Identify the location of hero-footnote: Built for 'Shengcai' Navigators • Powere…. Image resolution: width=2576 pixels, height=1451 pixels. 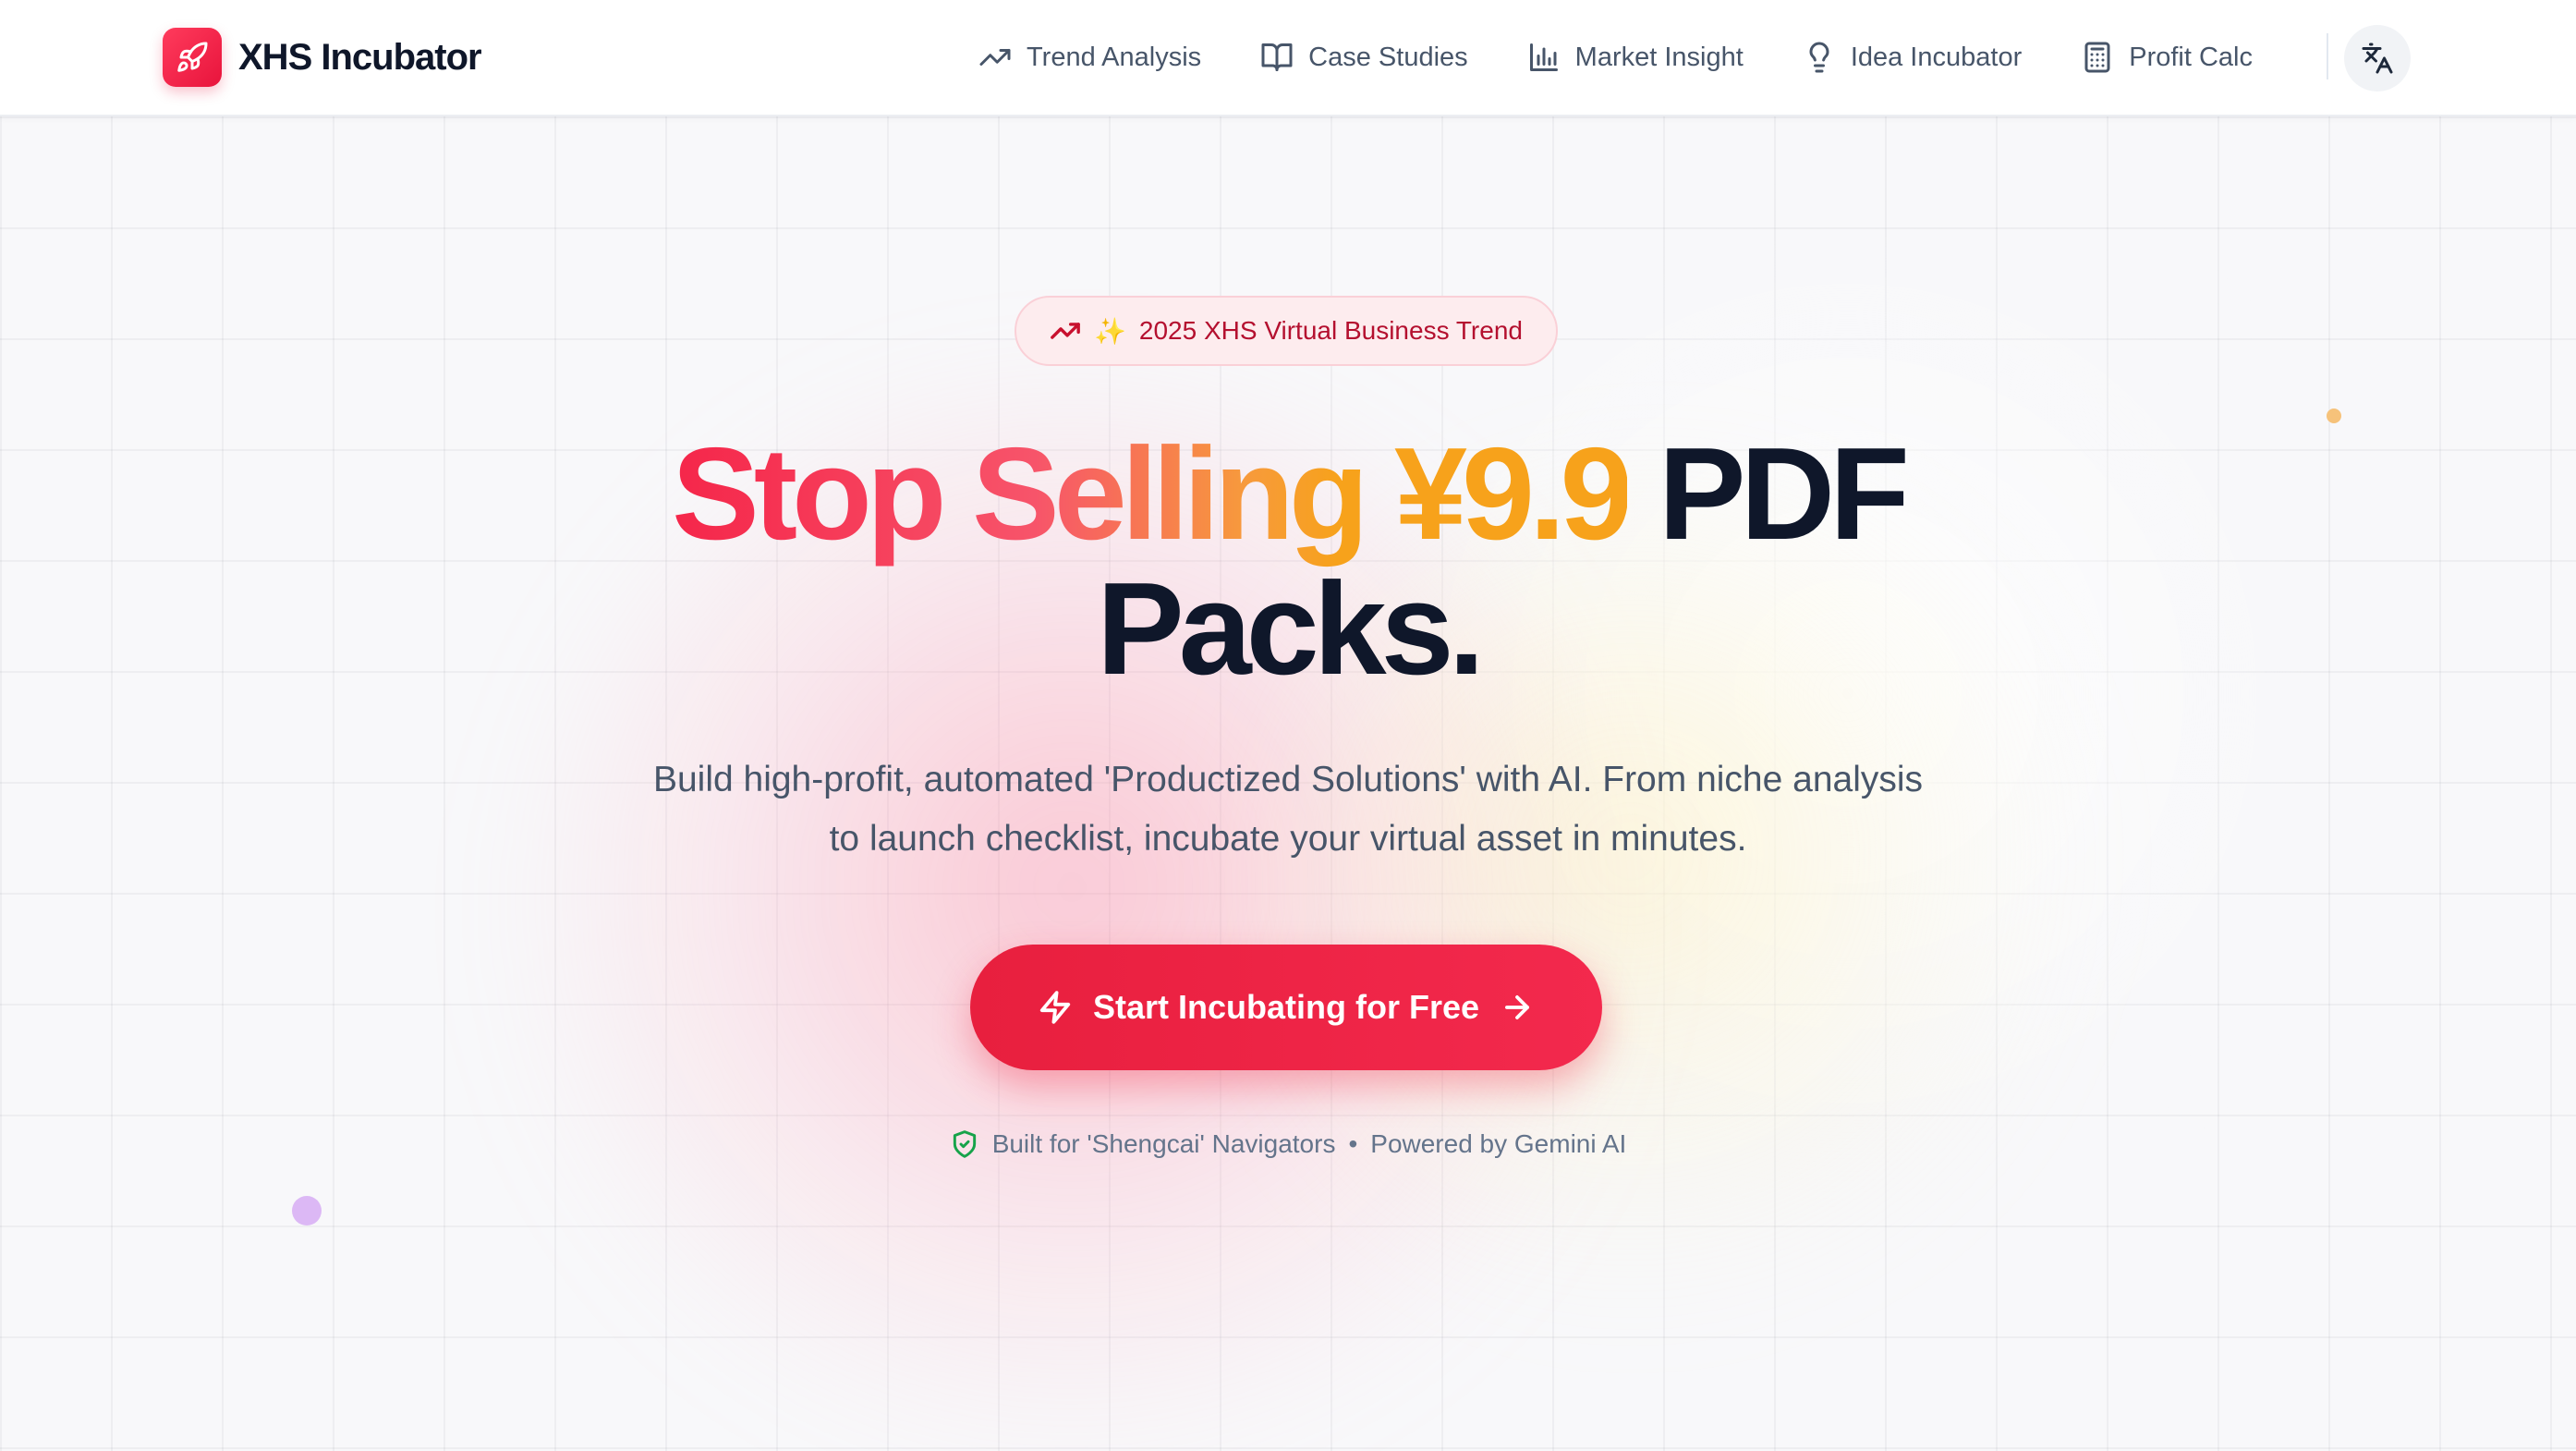
(1288, 1144).